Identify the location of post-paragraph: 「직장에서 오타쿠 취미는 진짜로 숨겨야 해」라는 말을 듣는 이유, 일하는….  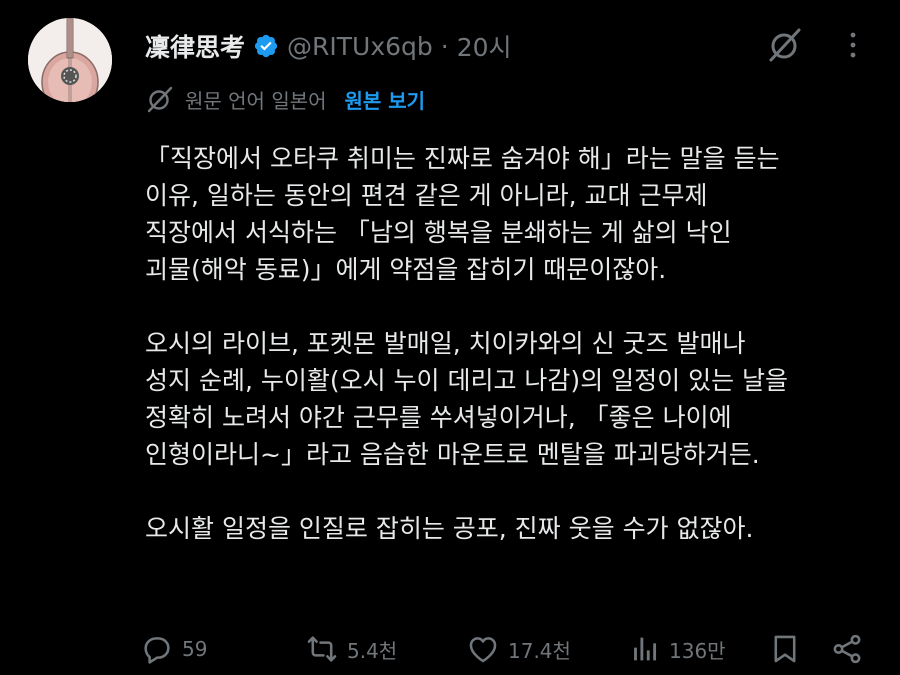
(462, 214).